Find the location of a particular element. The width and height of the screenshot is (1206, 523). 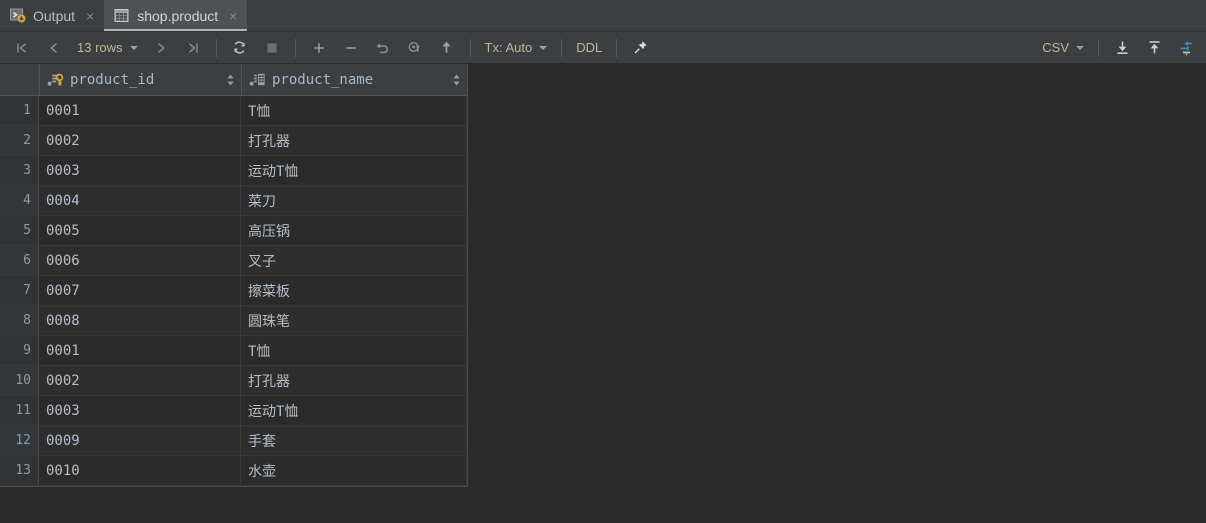

table-row: 6 0006 叉子 is located at coordinates (233, 261).